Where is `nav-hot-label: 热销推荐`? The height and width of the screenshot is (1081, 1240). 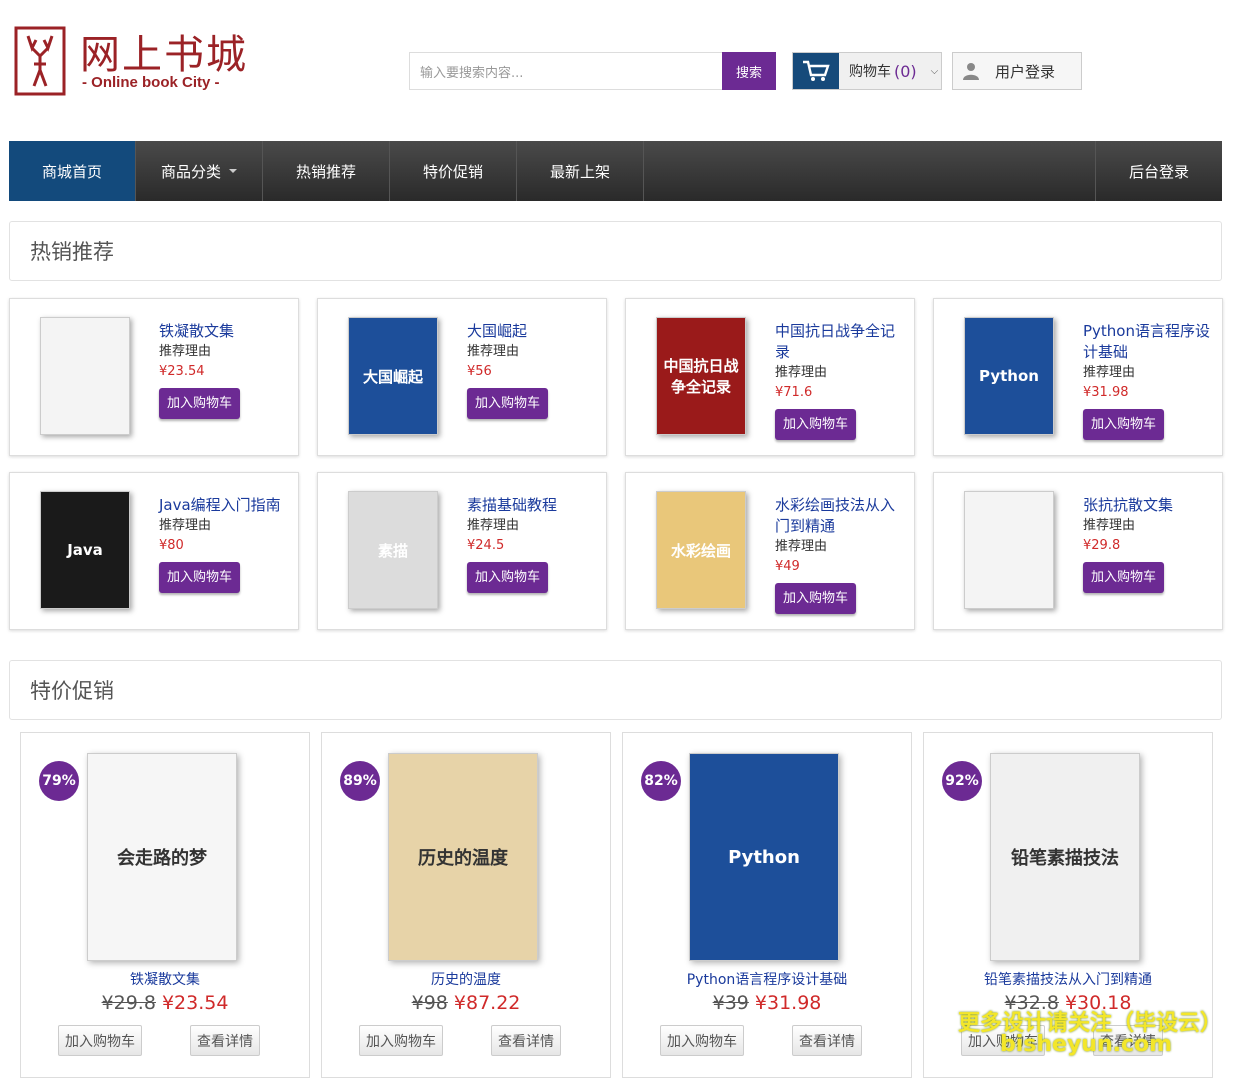
nav-hot-label: 热销推荐 is located at coordinates (325, 171).